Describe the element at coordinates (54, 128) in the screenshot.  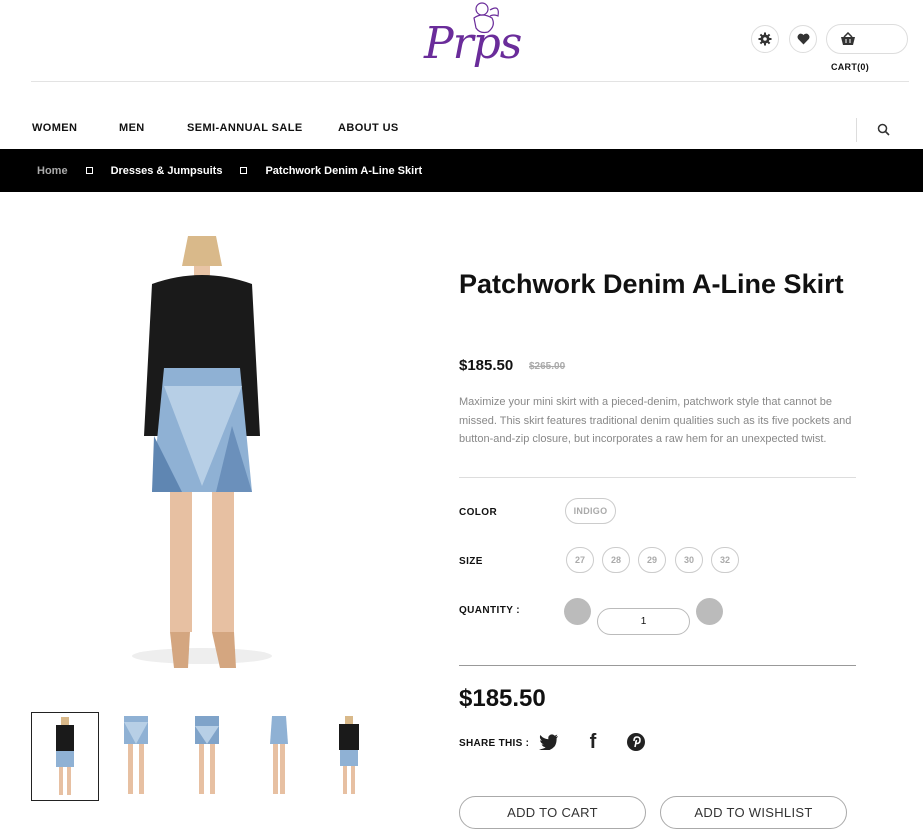
I see `nav-item-women: WOMEN` at that location.